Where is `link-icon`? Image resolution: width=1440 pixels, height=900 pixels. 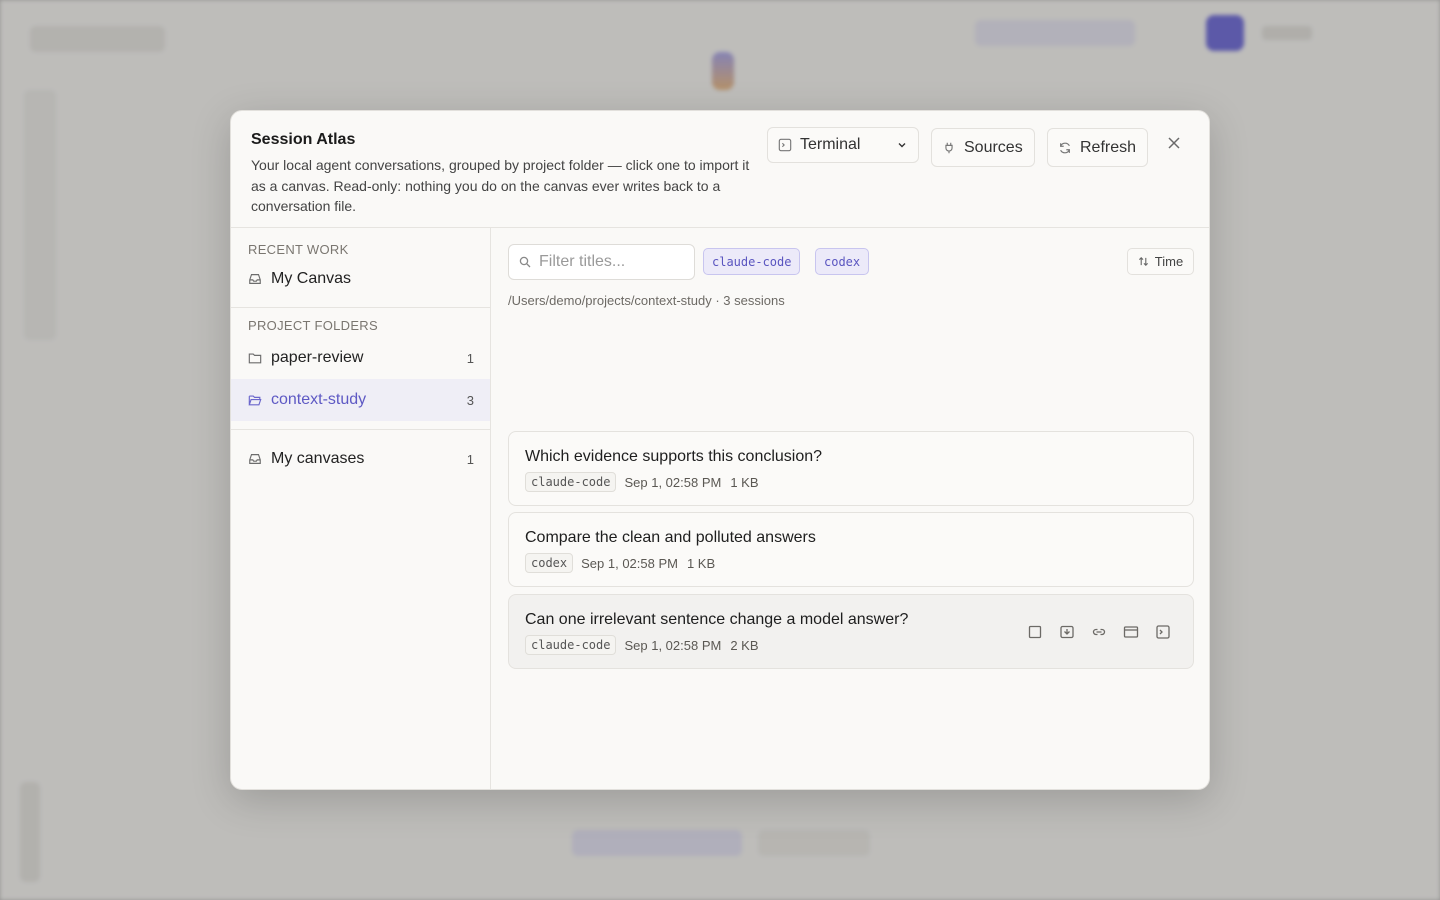 link-icon is located at coordinates (1099, 632).